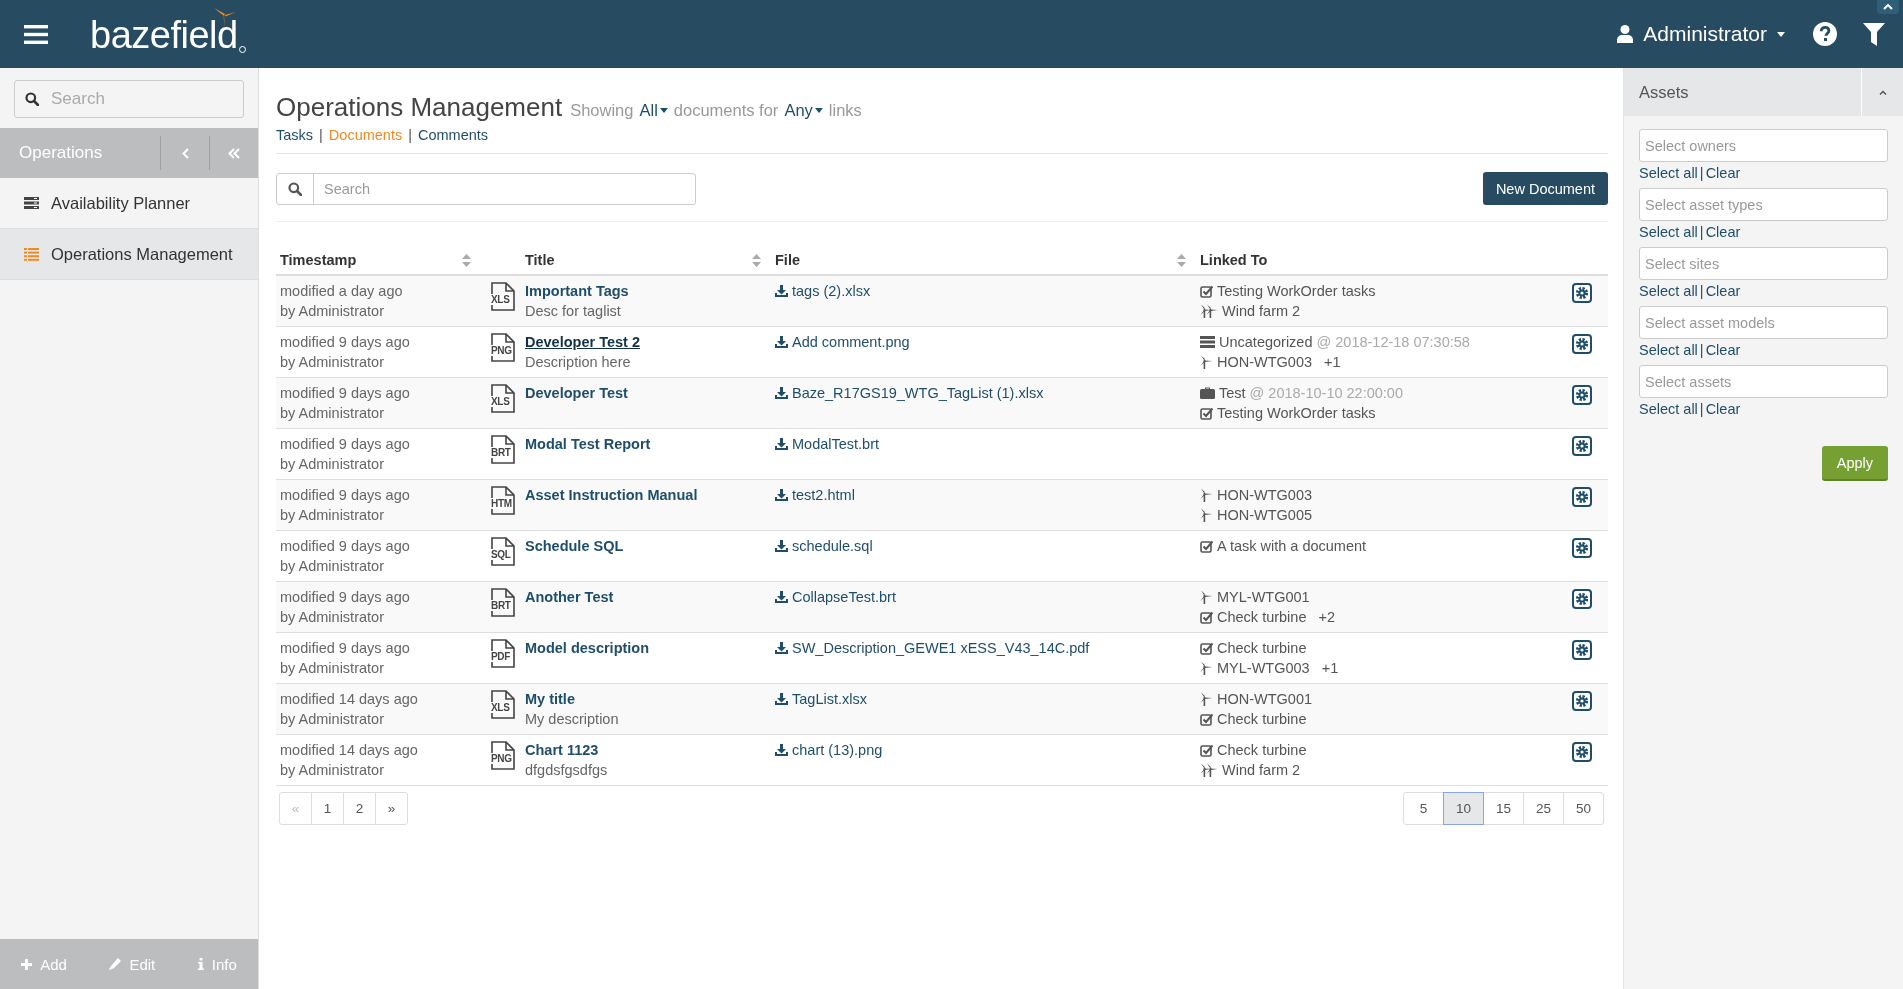 The image size is (1903, 989). I want to click on link-filter-dropdown: Any, so click(803, 110).